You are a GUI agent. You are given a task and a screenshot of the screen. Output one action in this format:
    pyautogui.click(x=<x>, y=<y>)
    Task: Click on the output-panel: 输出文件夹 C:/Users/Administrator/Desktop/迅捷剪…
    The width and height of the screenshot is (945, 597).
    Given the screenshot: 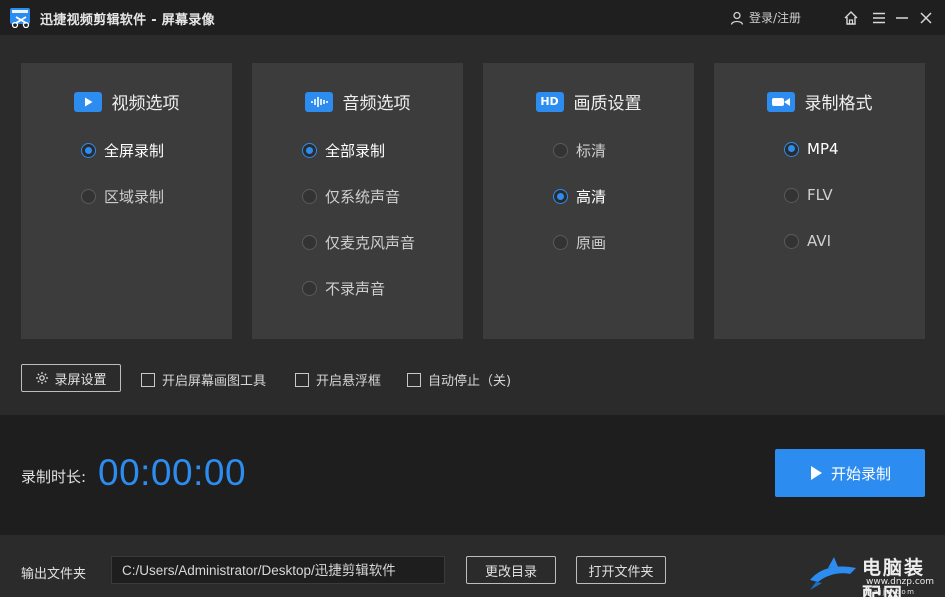 What is the action you would take?
    pyautogui.click(x=472, y=566)
    